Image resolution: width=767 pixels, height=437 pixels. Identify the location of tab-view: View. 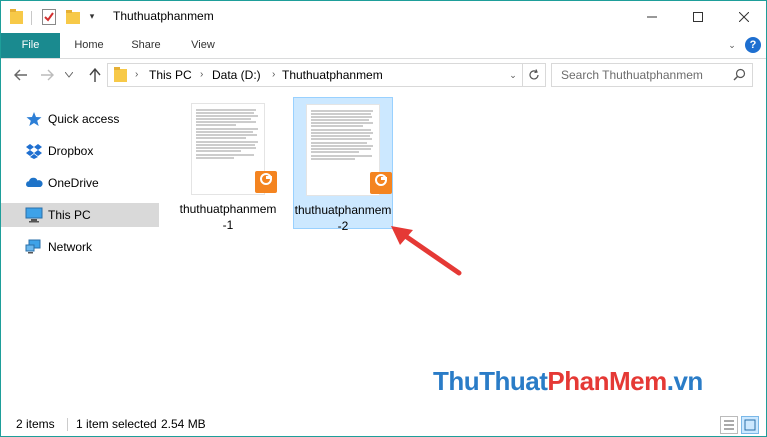
(203, 45).